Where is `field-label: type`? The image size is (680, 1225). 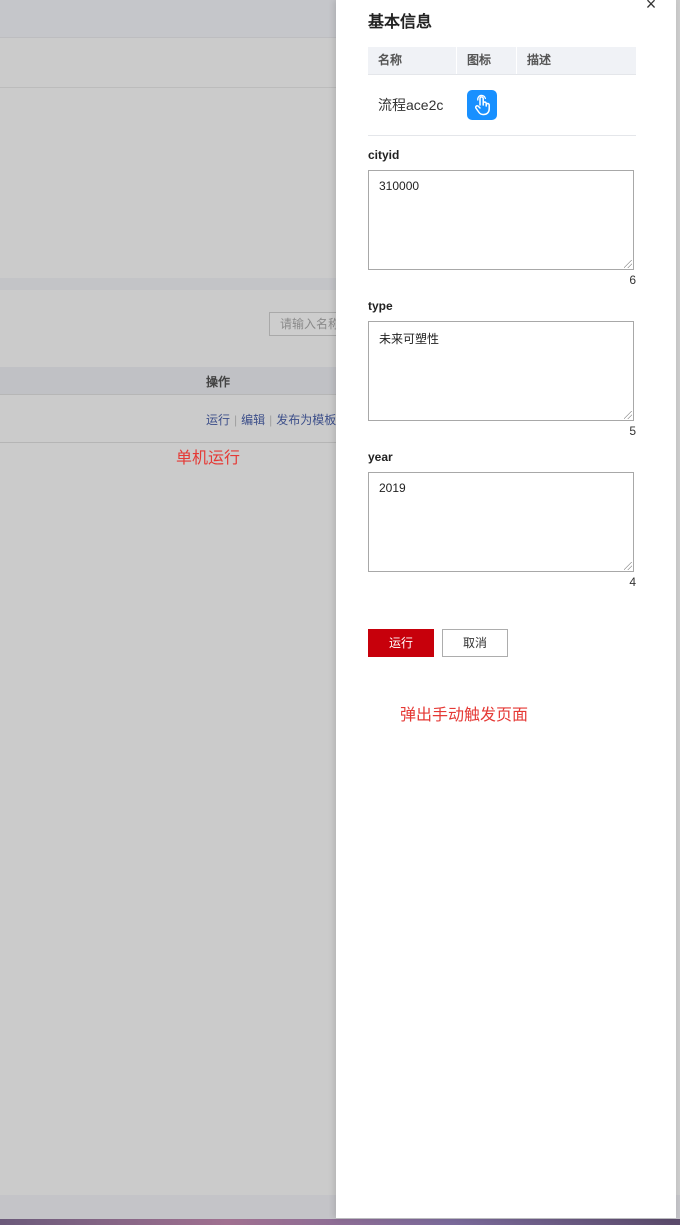 field-label: type is located at coordinates (380, 306).